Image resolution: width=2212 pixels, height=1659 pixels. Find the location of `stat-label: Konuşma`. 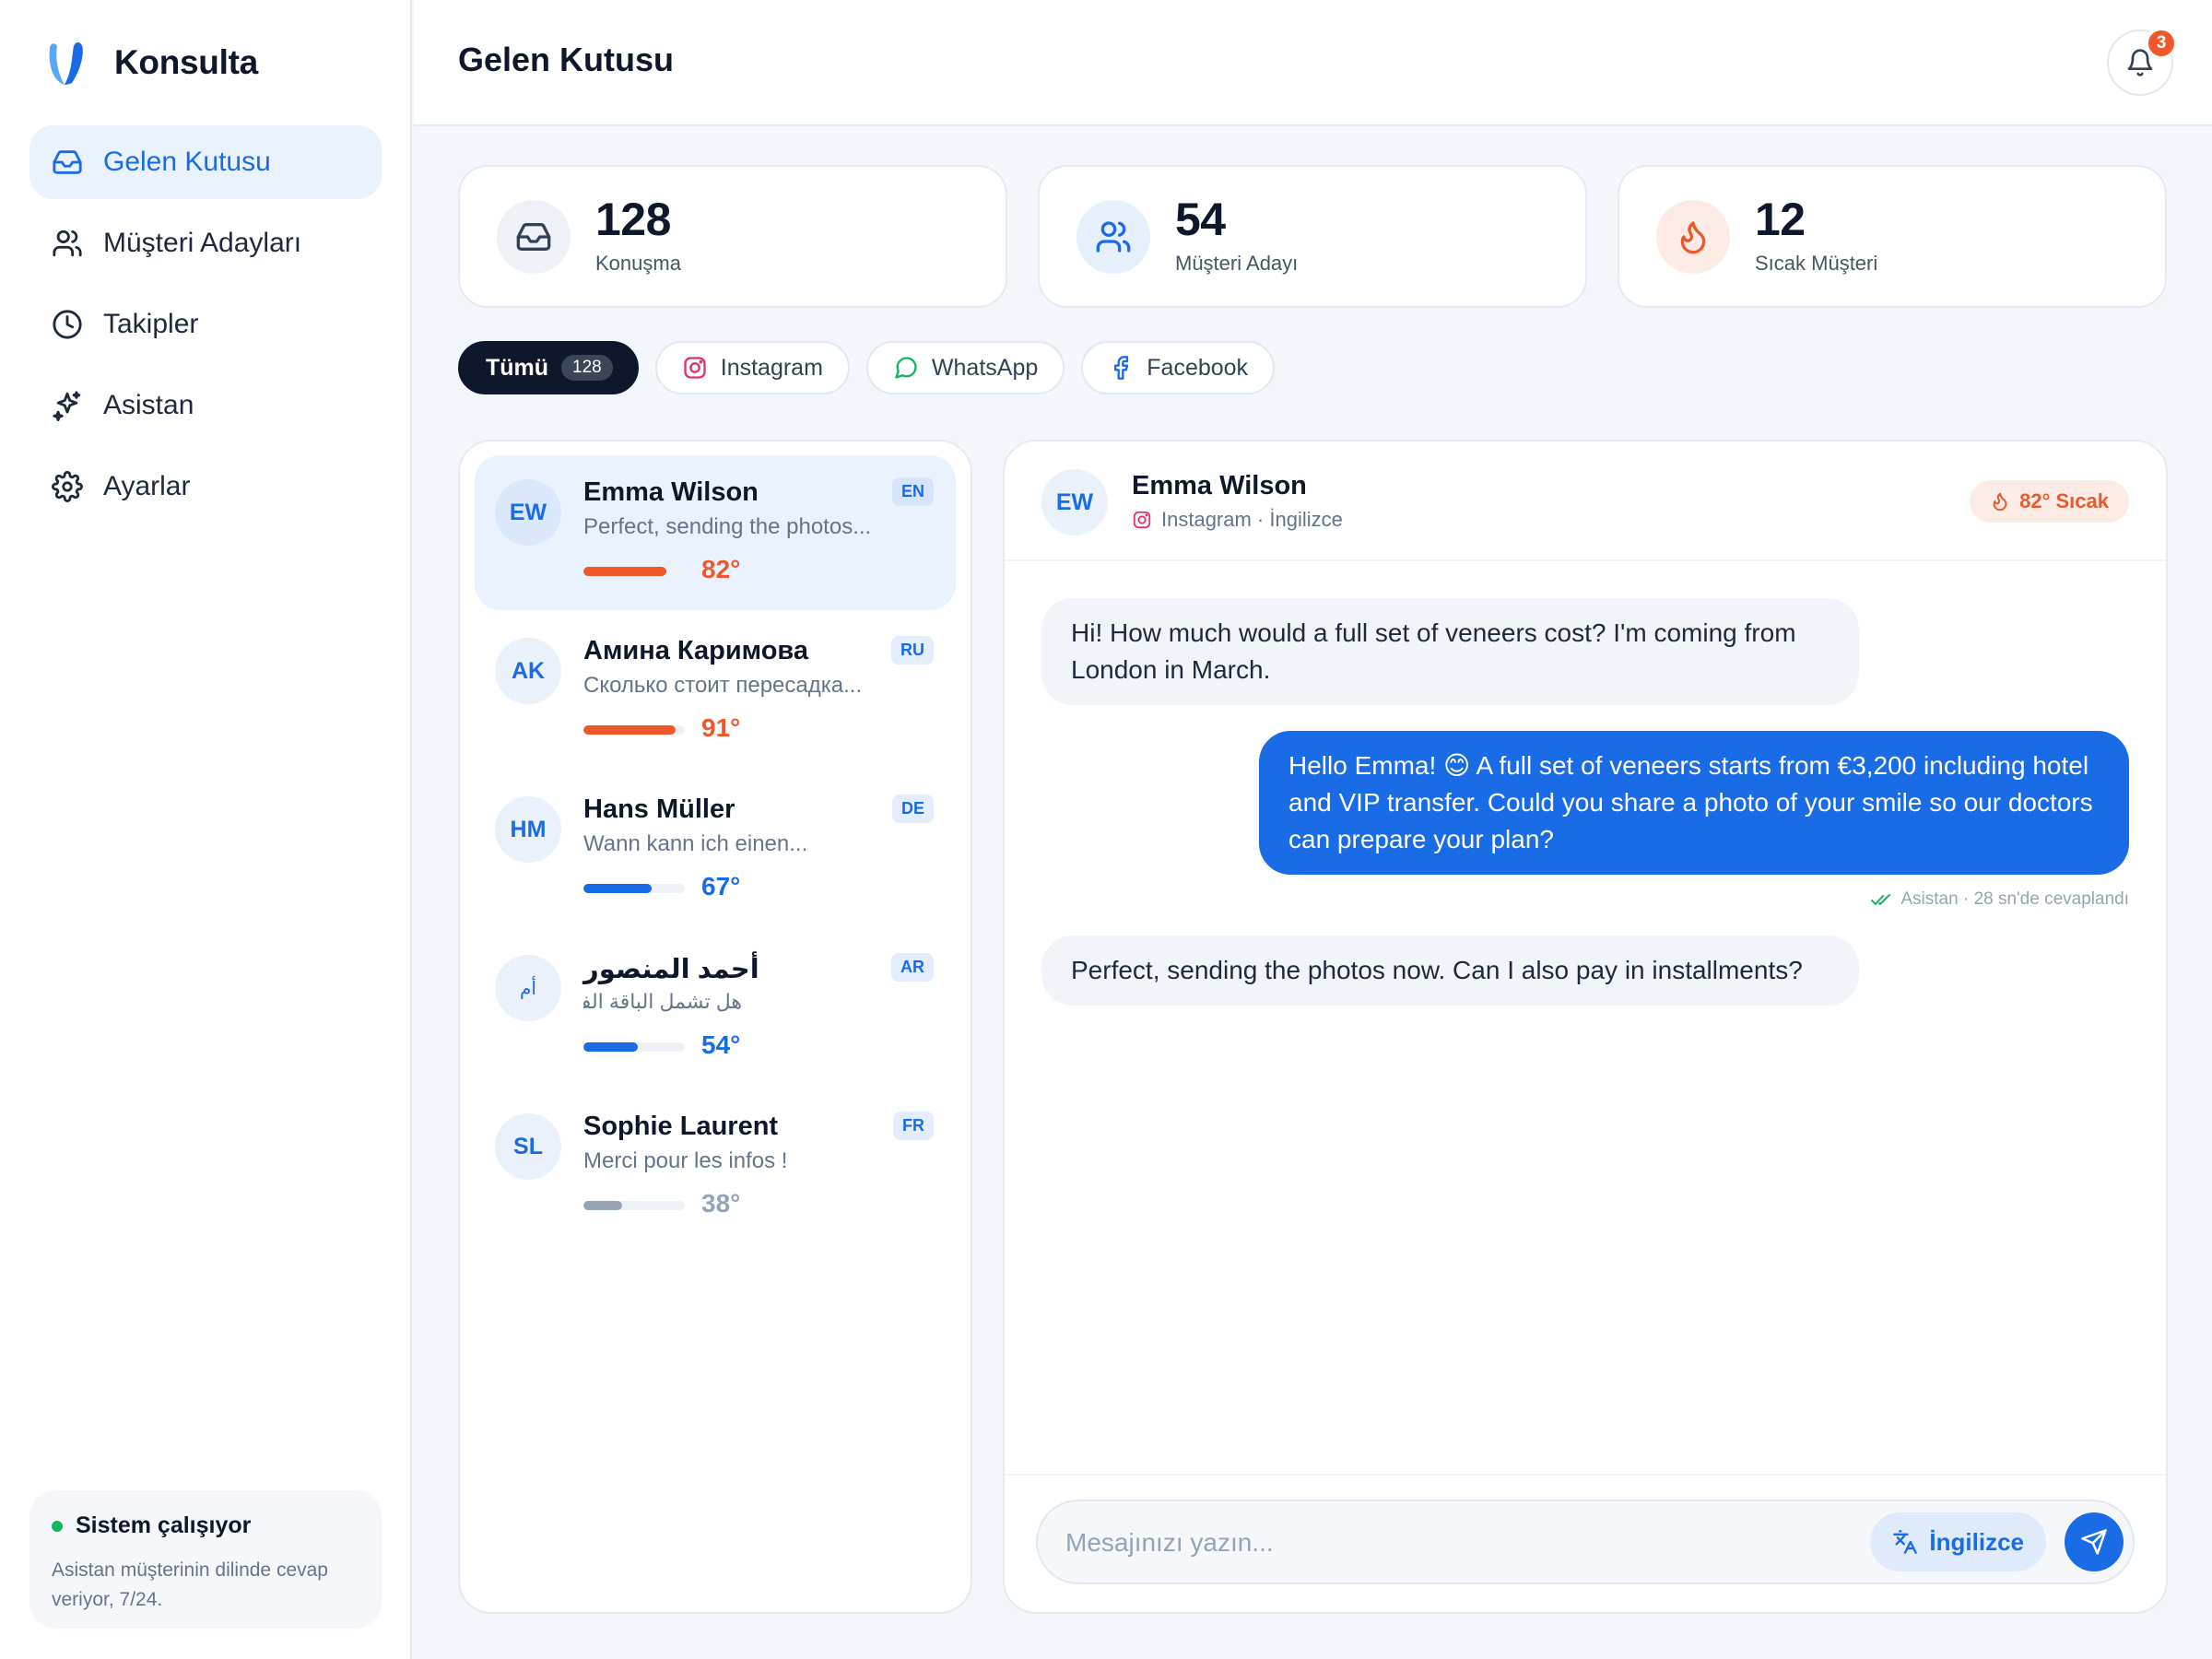

stat-label: Konuşma is located at coordinates (638, 263).